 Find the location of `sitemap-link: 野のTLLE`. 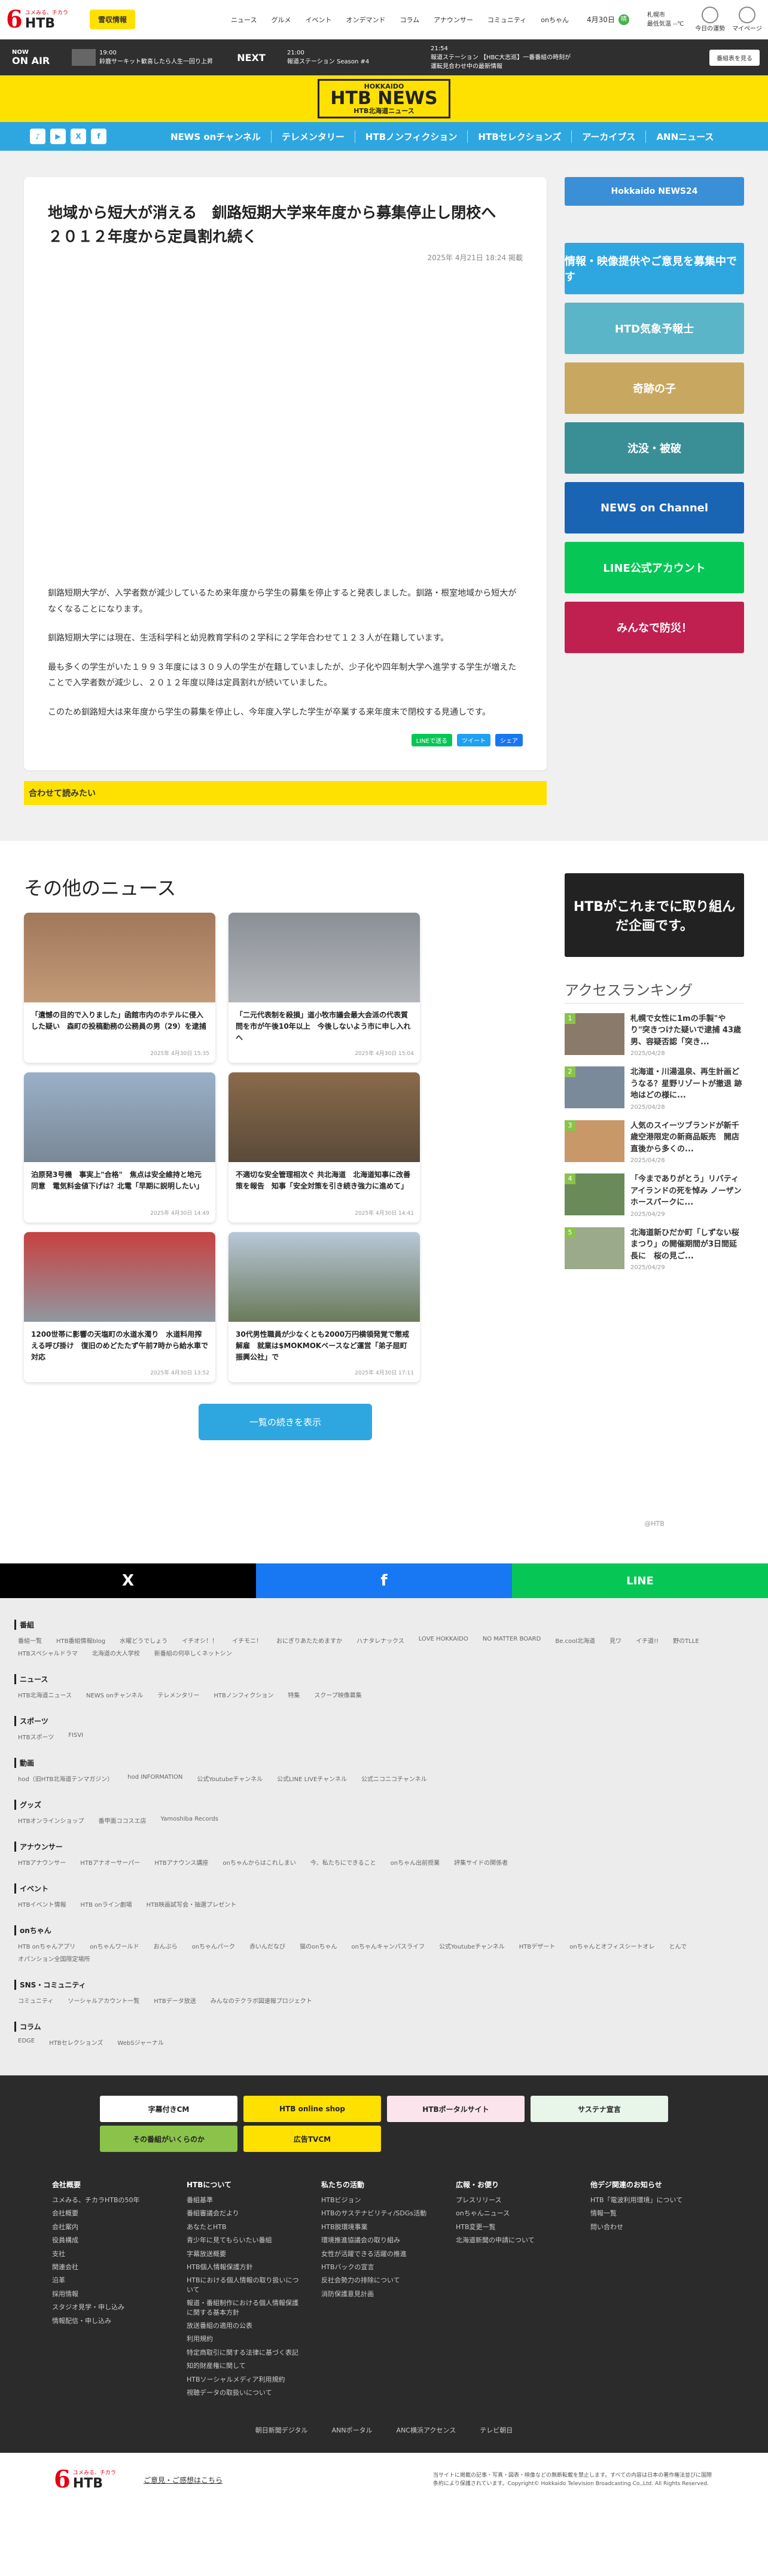

sitemap-link: 野のTLLE is located at coordinates (686, 1641).